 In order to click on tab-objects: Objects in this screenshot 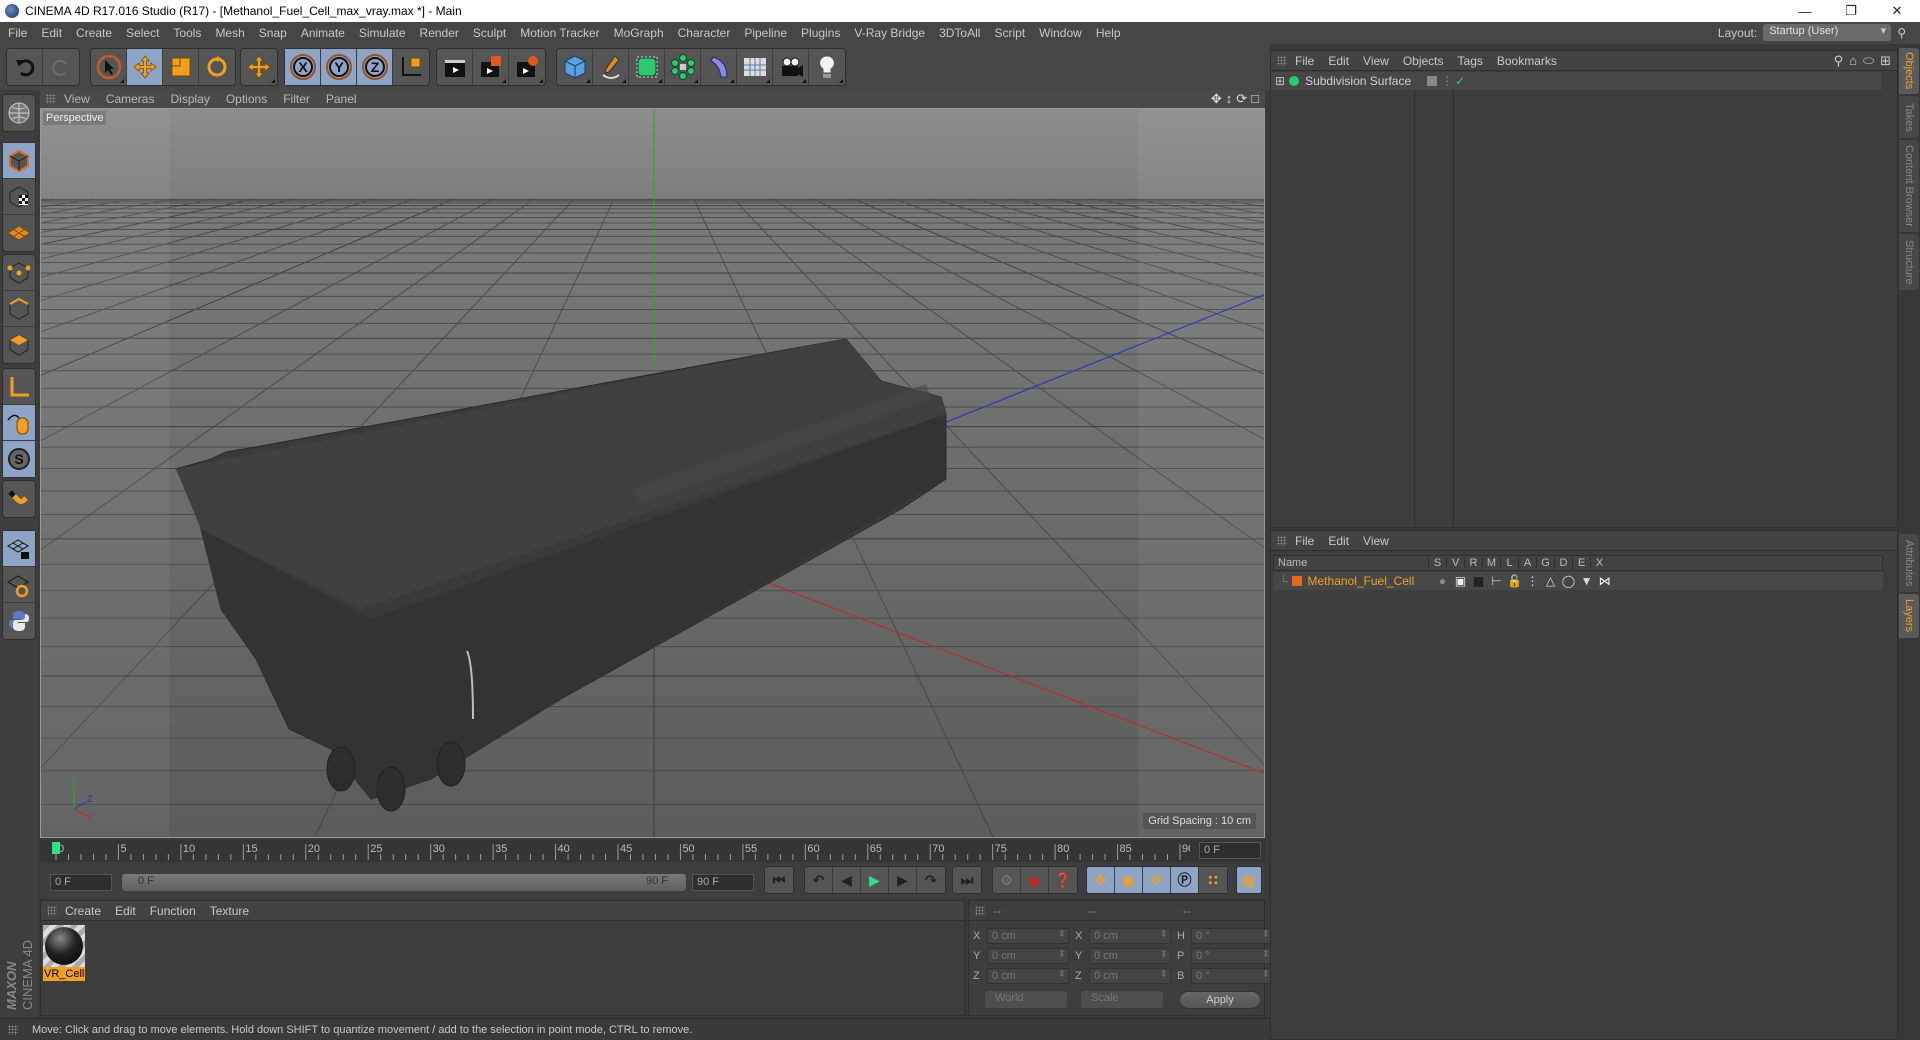, I will do `click(1909, 71)`.